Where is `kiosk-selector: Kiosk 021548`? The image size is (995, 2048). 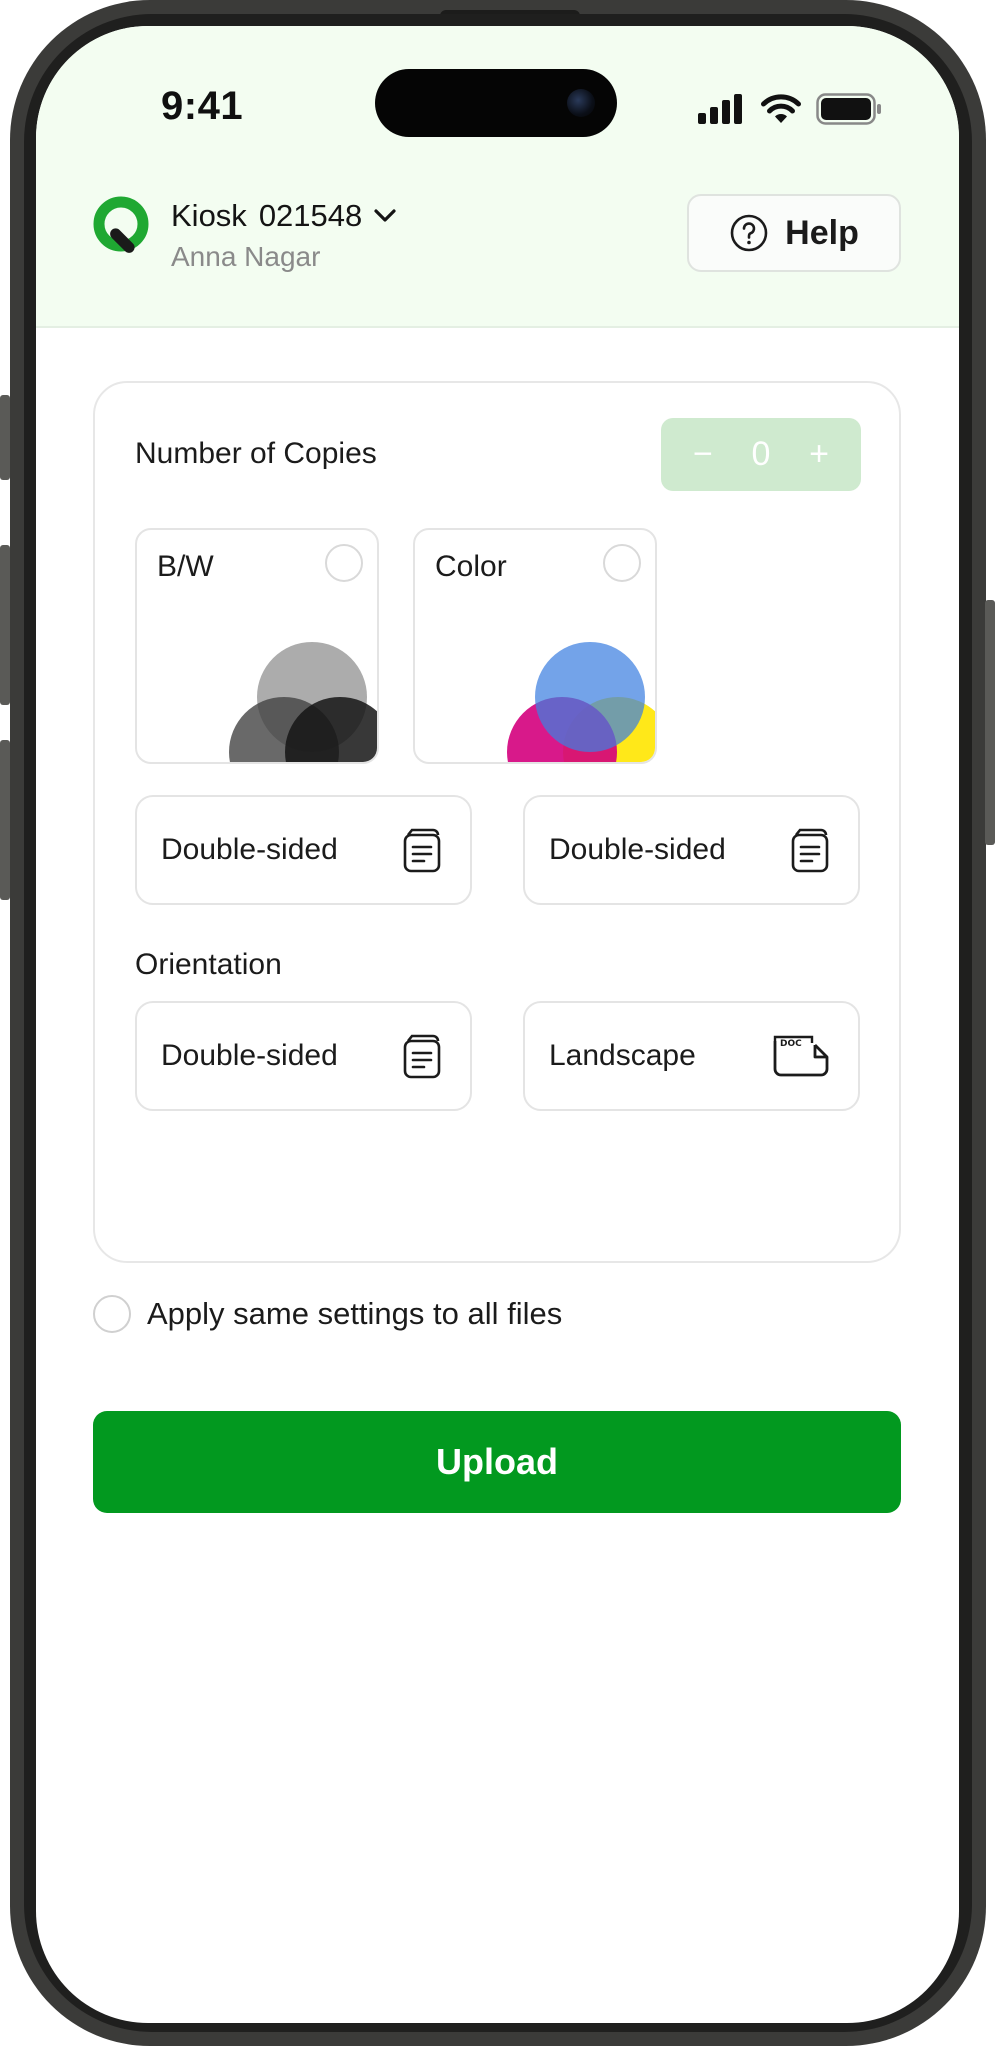
kiosk-selector: Kiosk 021548 is located at coordinates (283, 216).